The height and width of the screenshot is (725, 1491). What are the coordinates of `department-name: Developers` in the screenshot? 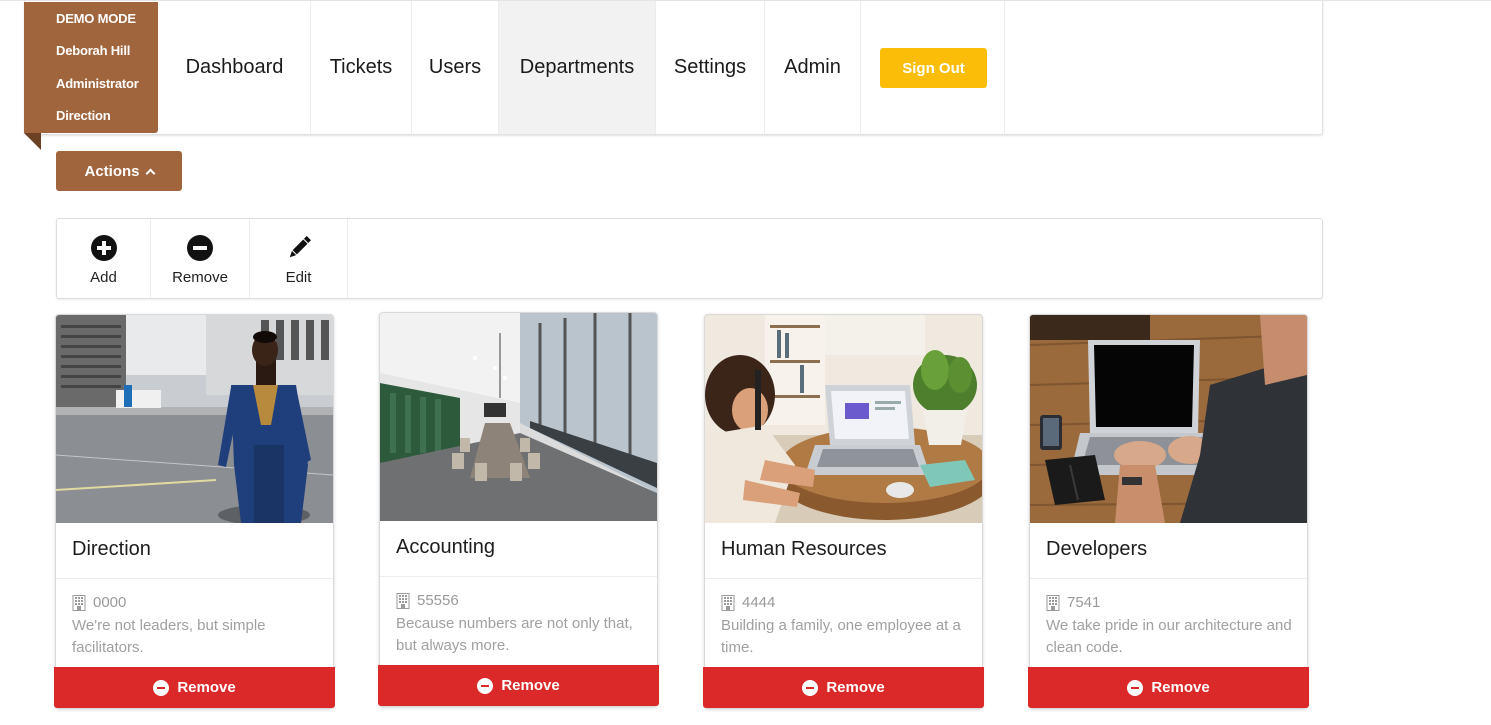 It's located at (1097, 549).